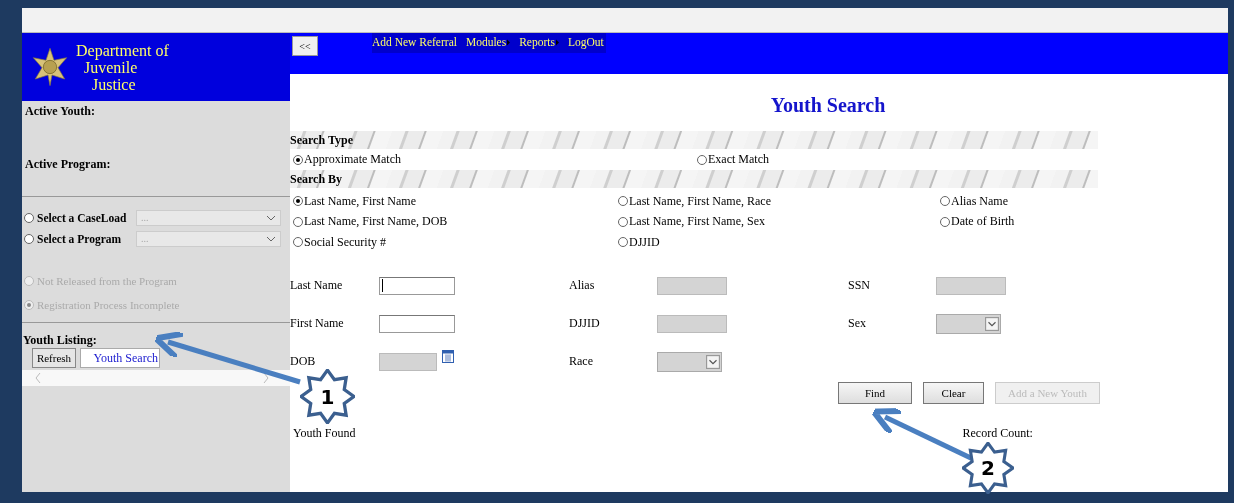 The image size is (1234, 503). Describe the element at coordinates (327, 396) in the screenshot. I see `callout-badge: 1` at that location.